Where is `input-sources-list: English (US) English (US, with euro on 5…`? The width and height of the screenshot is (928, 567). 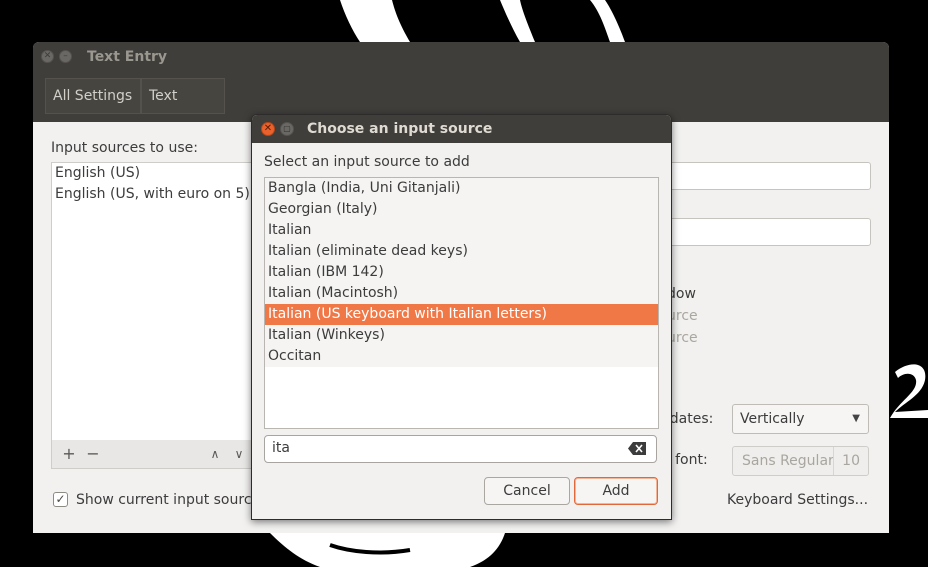 input-sources-list: English (US) English (US, with euro on 5… is located at coordinates (167, 302).